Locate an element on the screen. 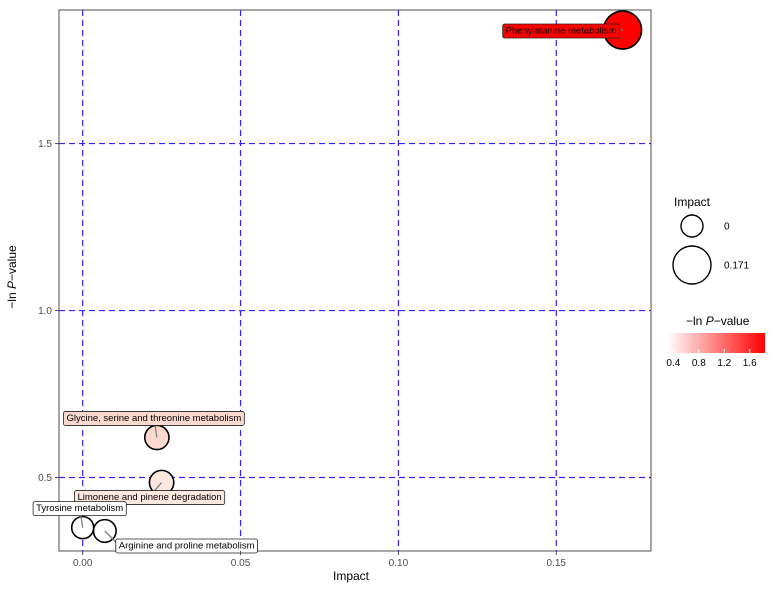 This screenshot has width=774, height=589. point-label: Arginine and proline metabolism is located at coordinates (186, 546).